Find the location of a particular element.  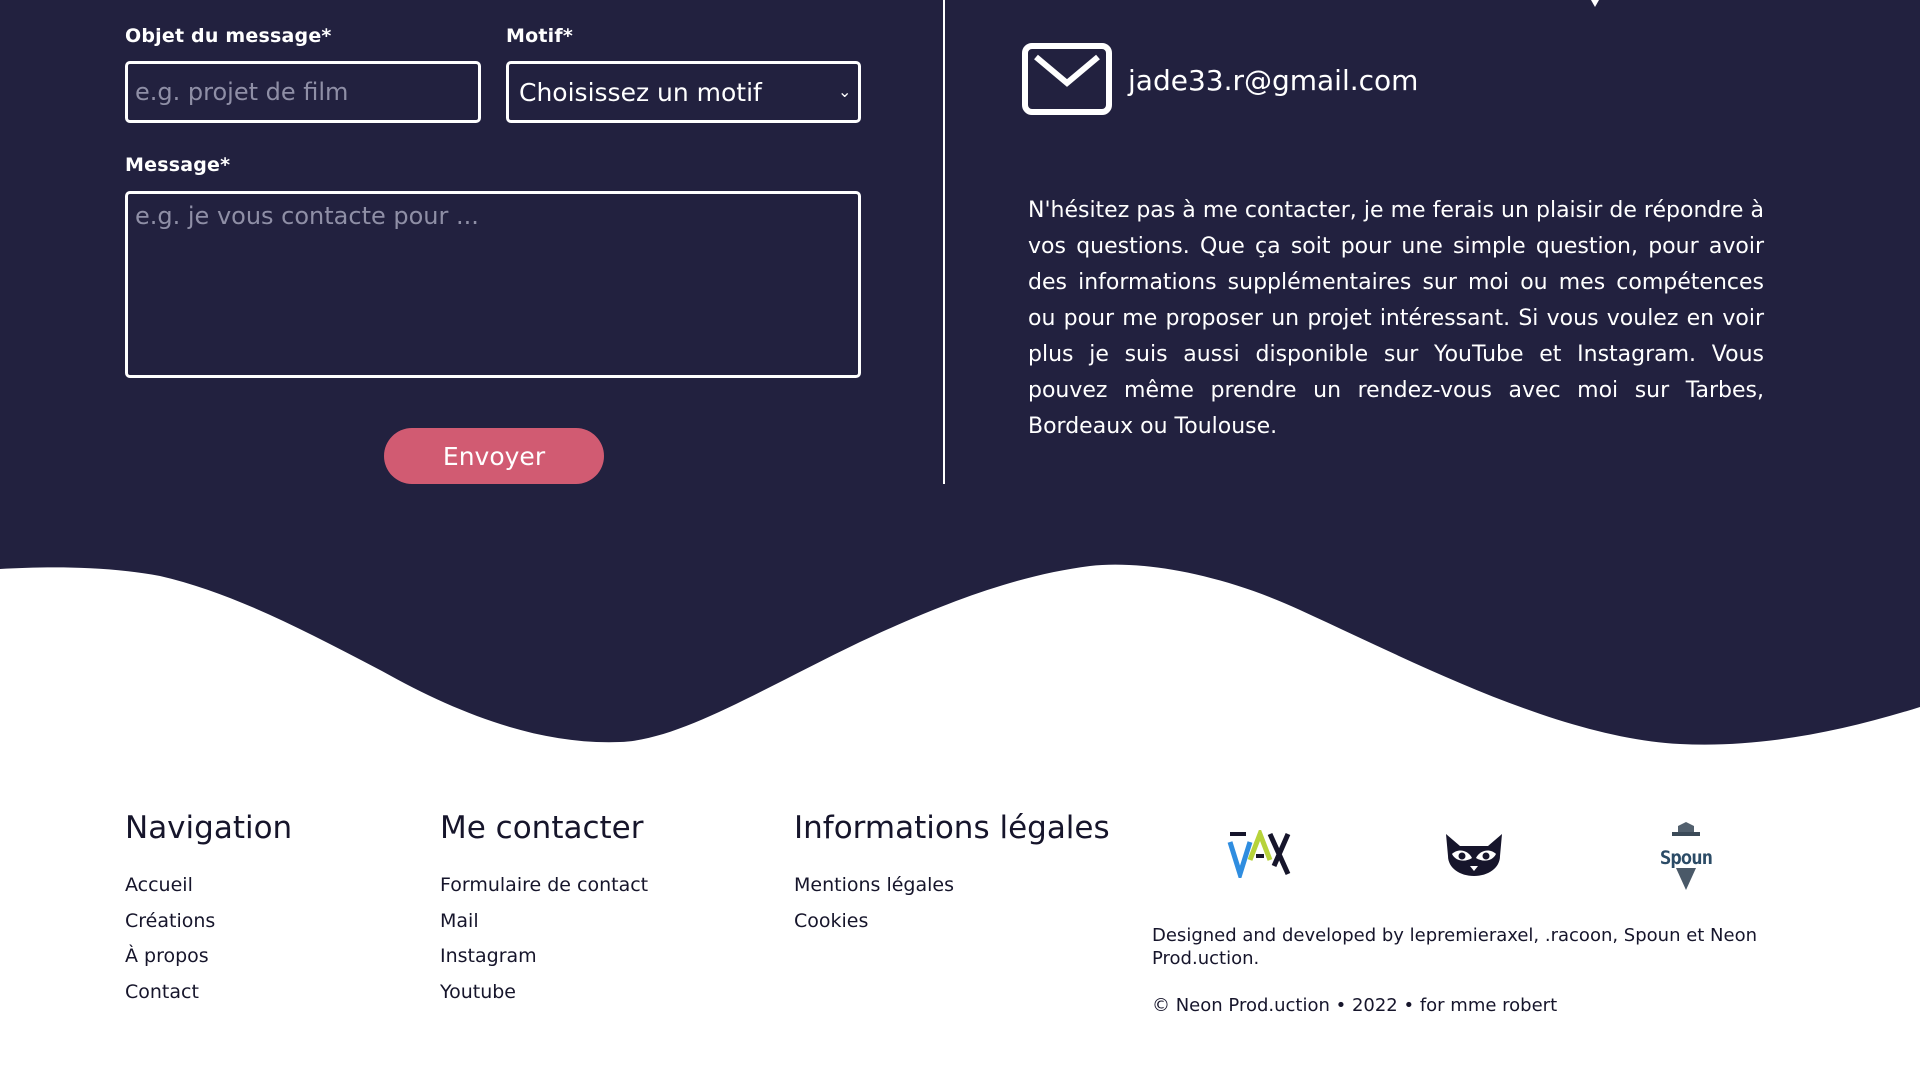

motif-label: Motif* is located at coordinates (539, 36).